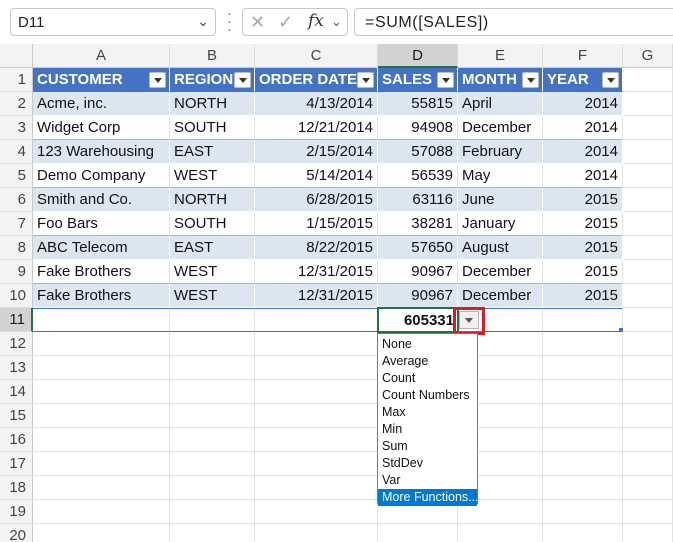  What do you see at coordinates (16, 272) in the screenshot?
I see `row-header-9: 9` at bounding box center [16, 272].